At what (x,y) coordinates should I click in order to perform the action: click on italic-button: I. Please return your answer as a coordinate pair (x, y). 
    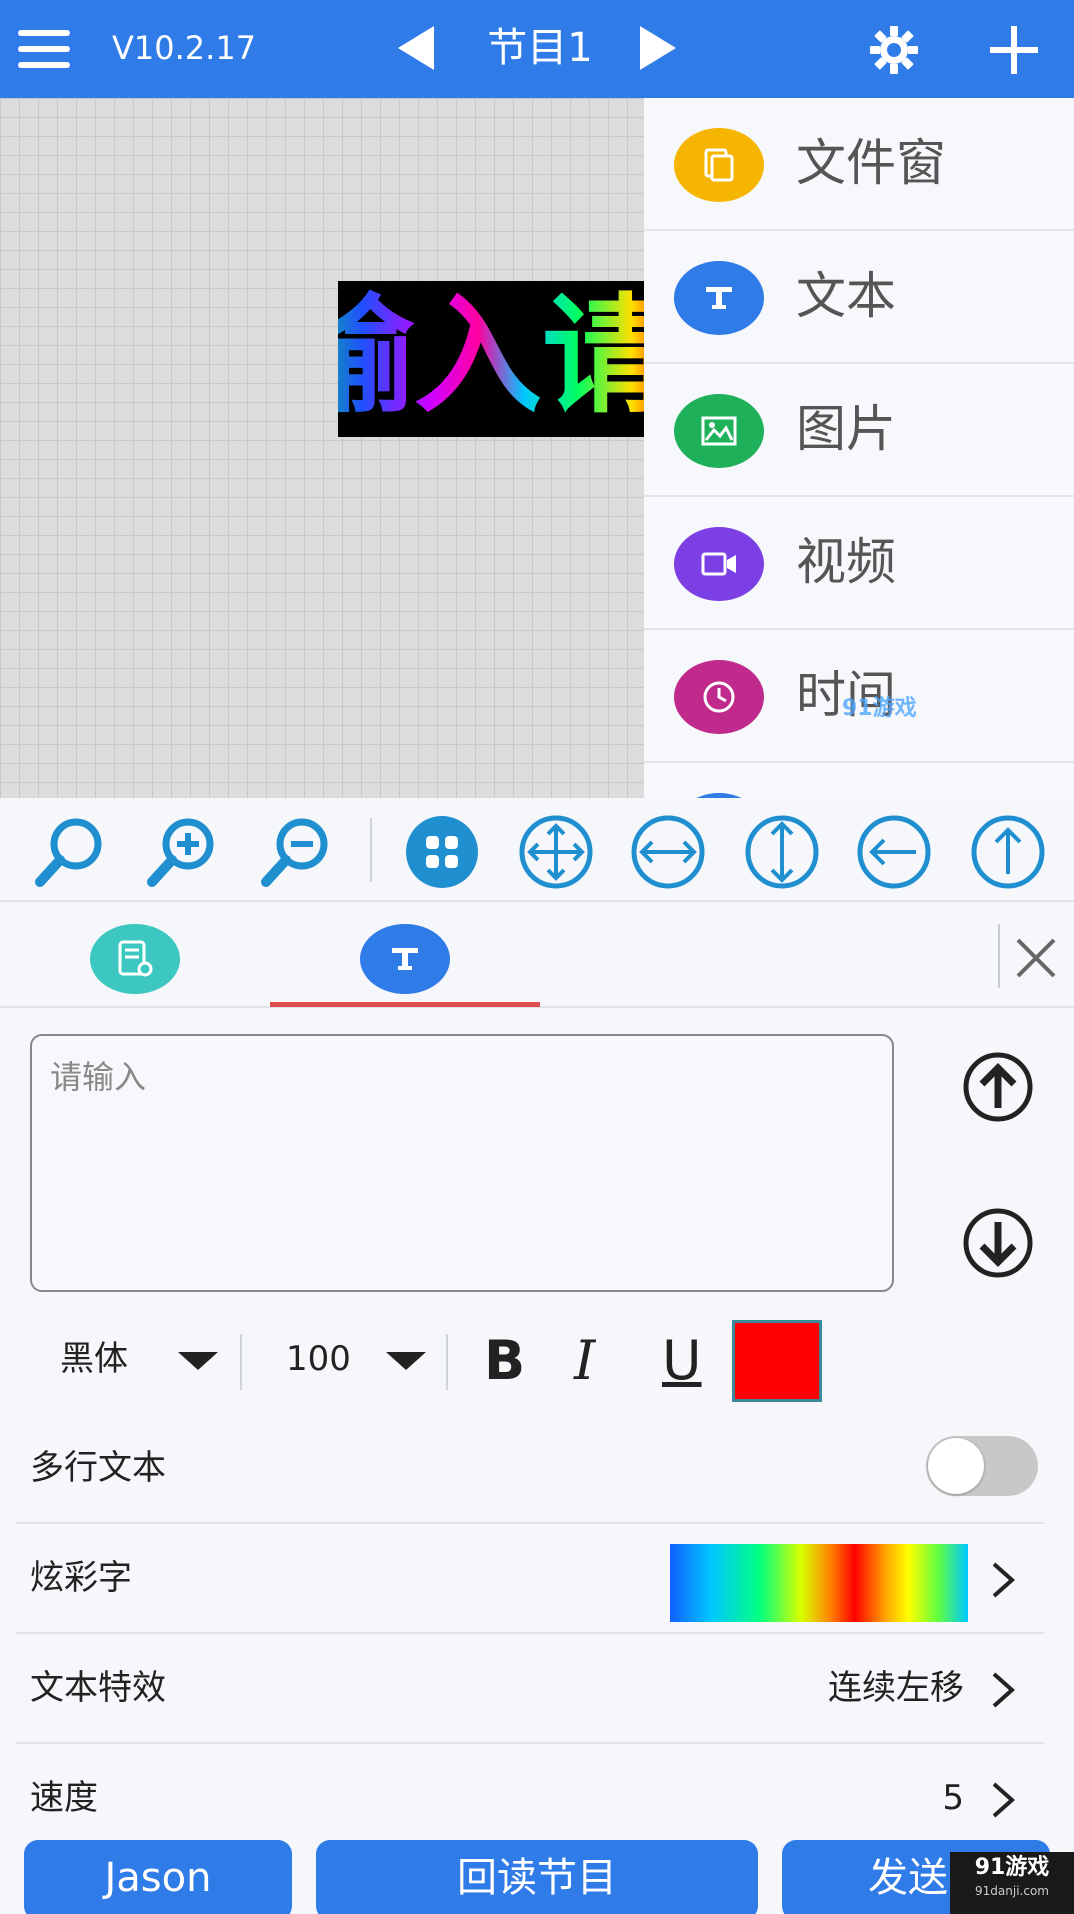
    Looking at the image, I should click on (584, 1361).